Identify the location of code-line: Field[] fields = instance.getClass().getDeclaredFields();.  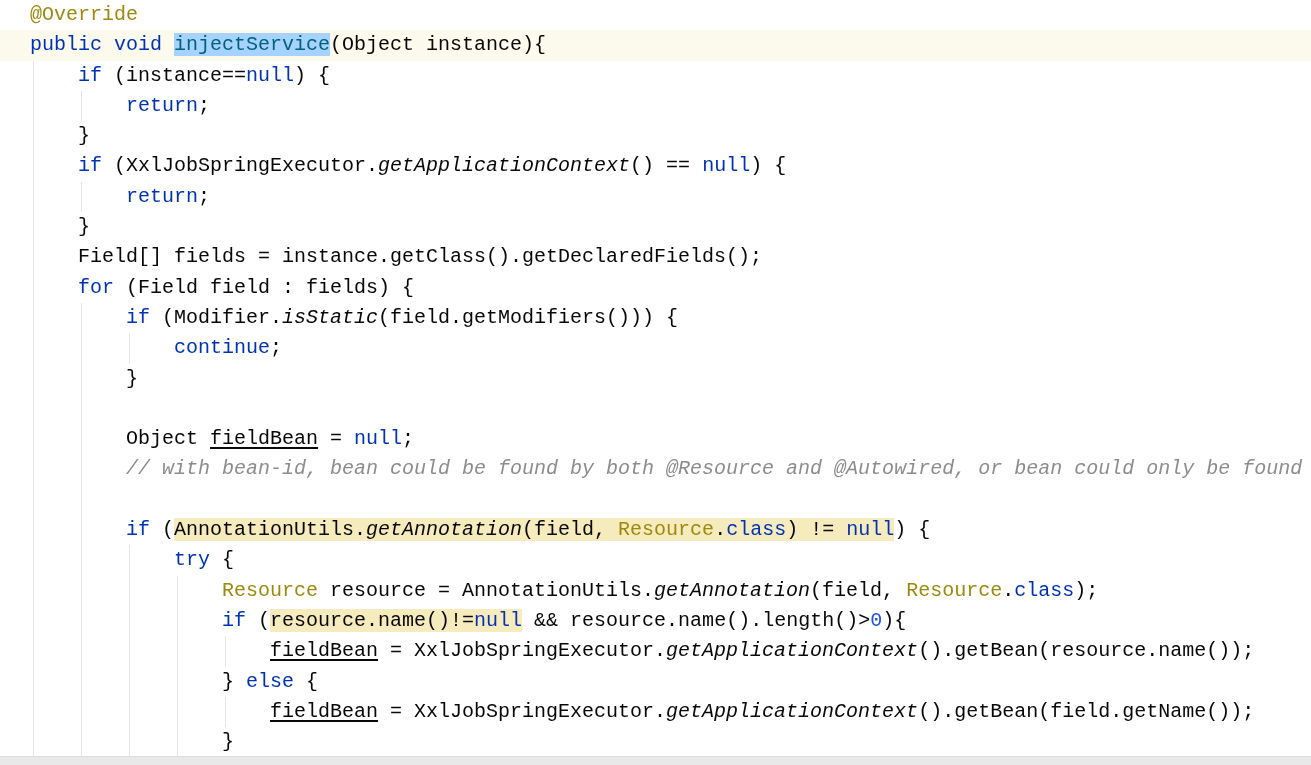
(420, 257).